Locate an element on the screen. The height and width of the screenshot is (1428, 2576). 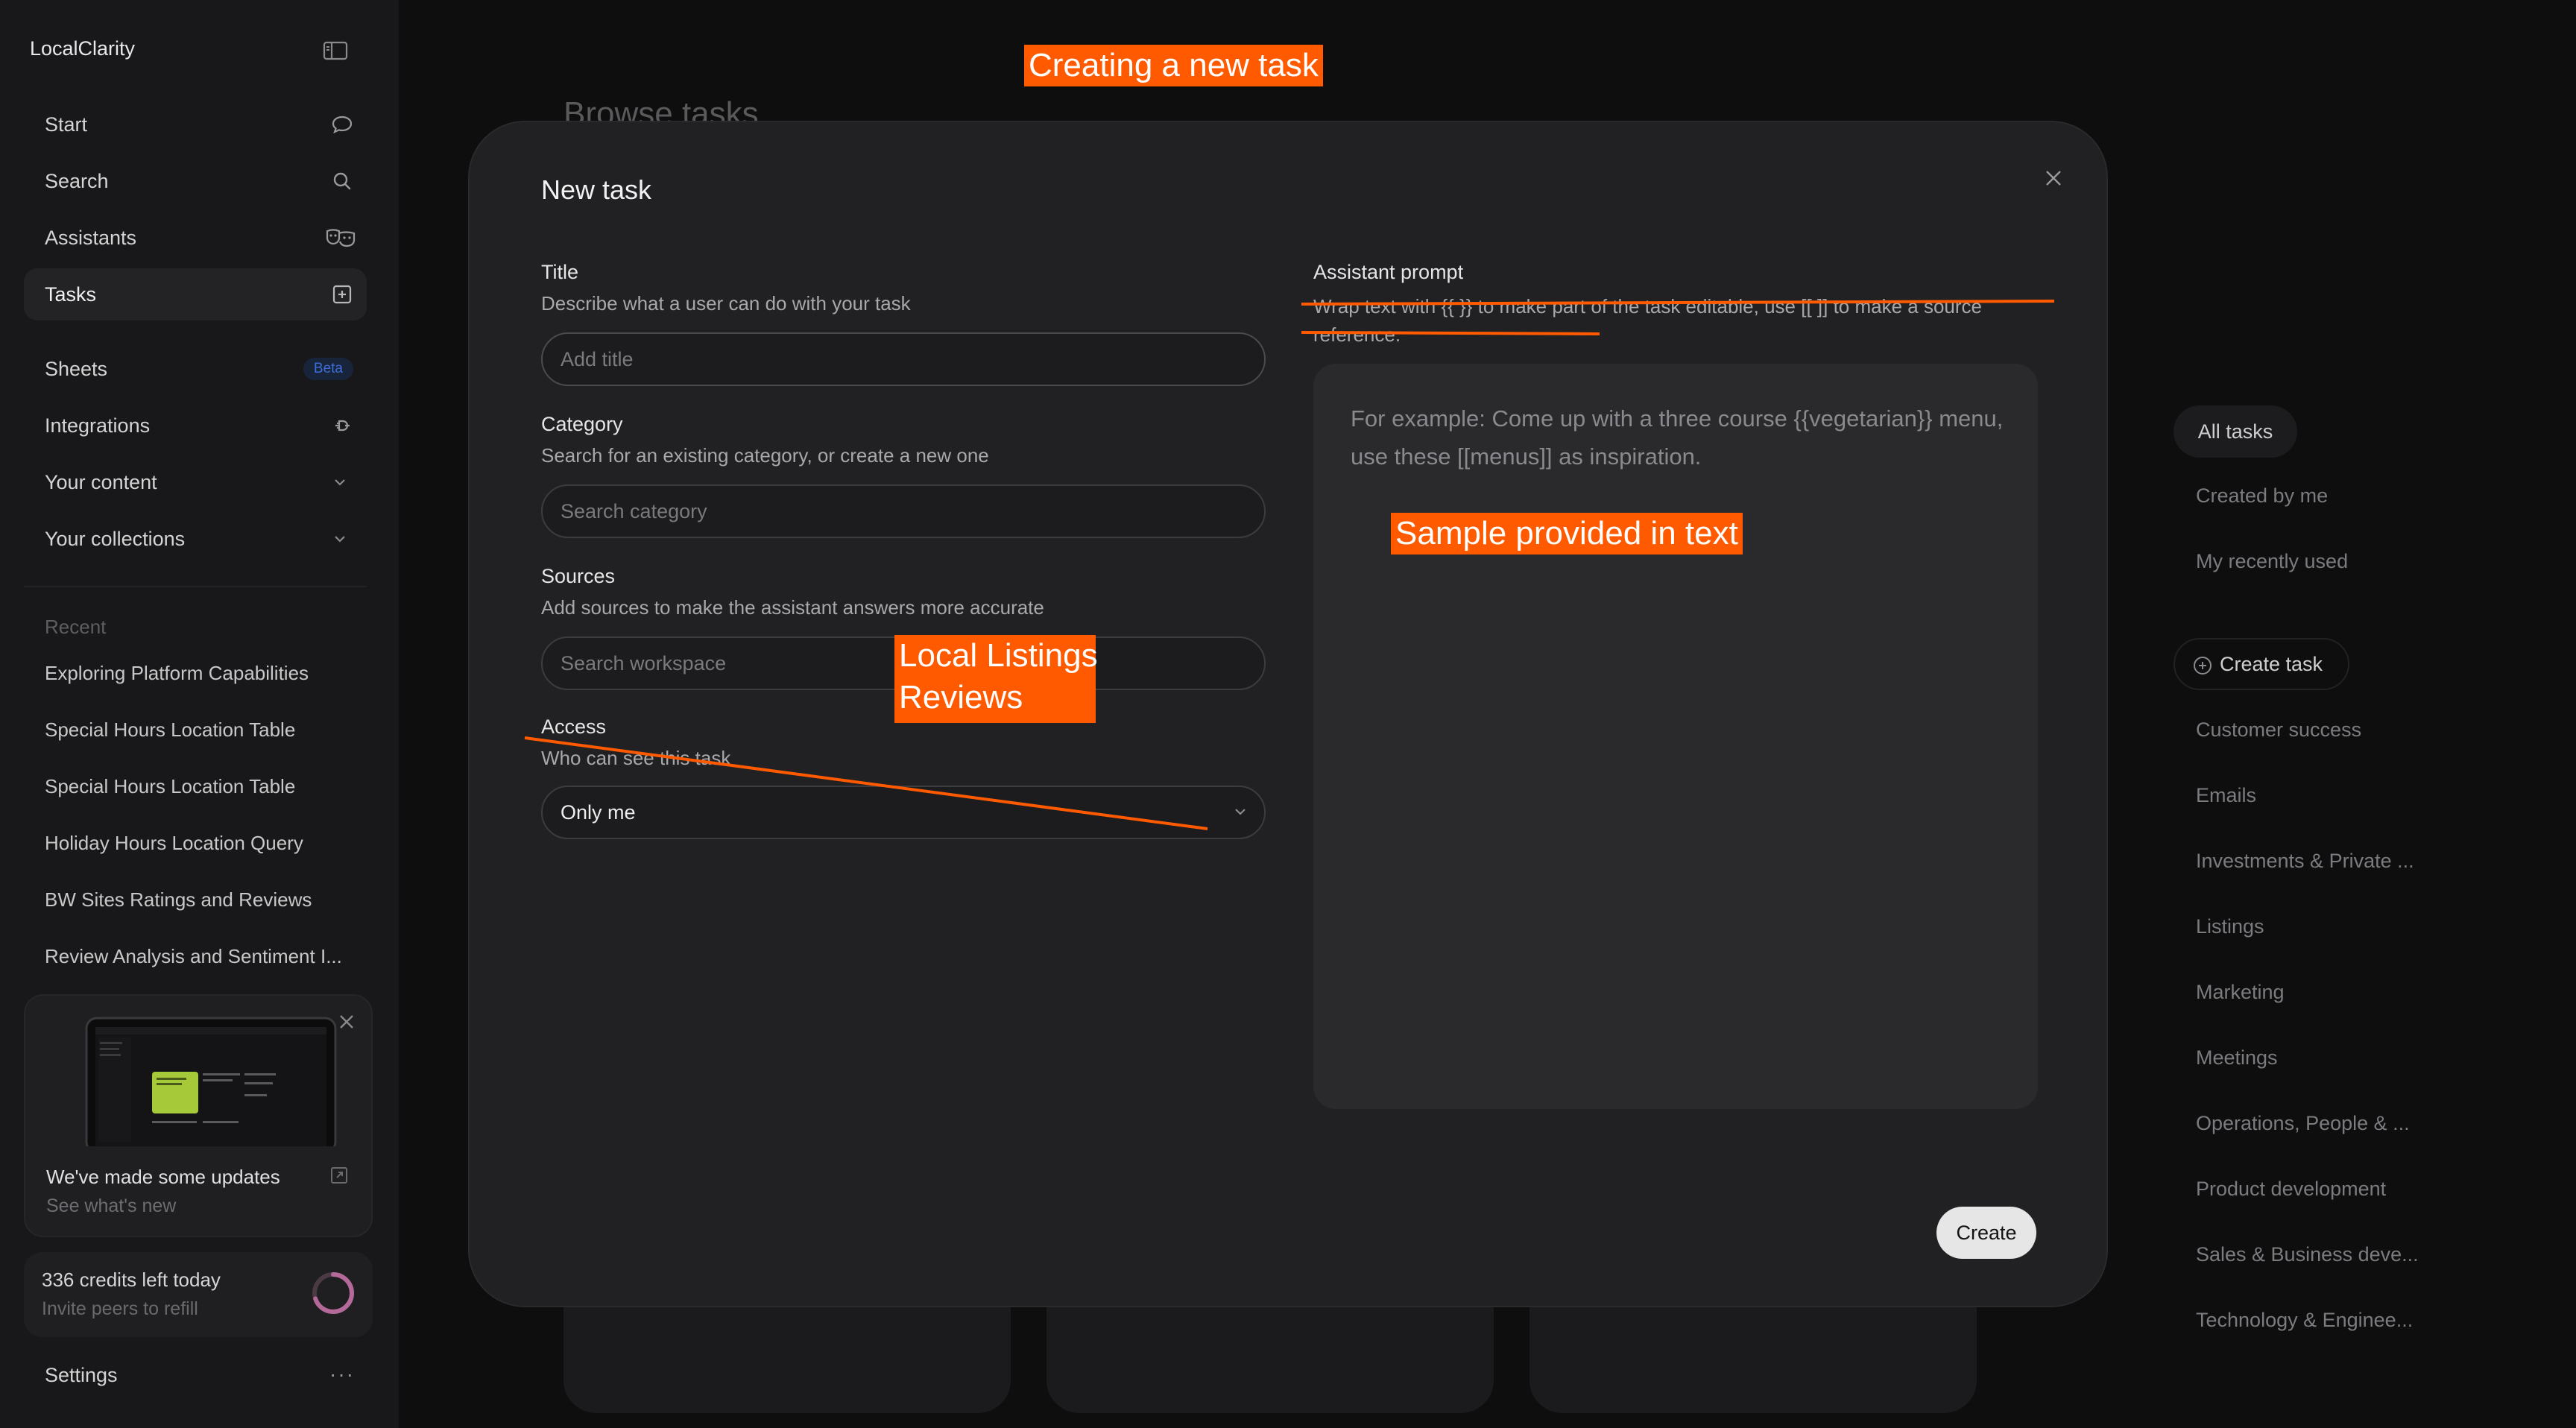
nav-sheets-label: Sheets is located at coordinates (76, 368).